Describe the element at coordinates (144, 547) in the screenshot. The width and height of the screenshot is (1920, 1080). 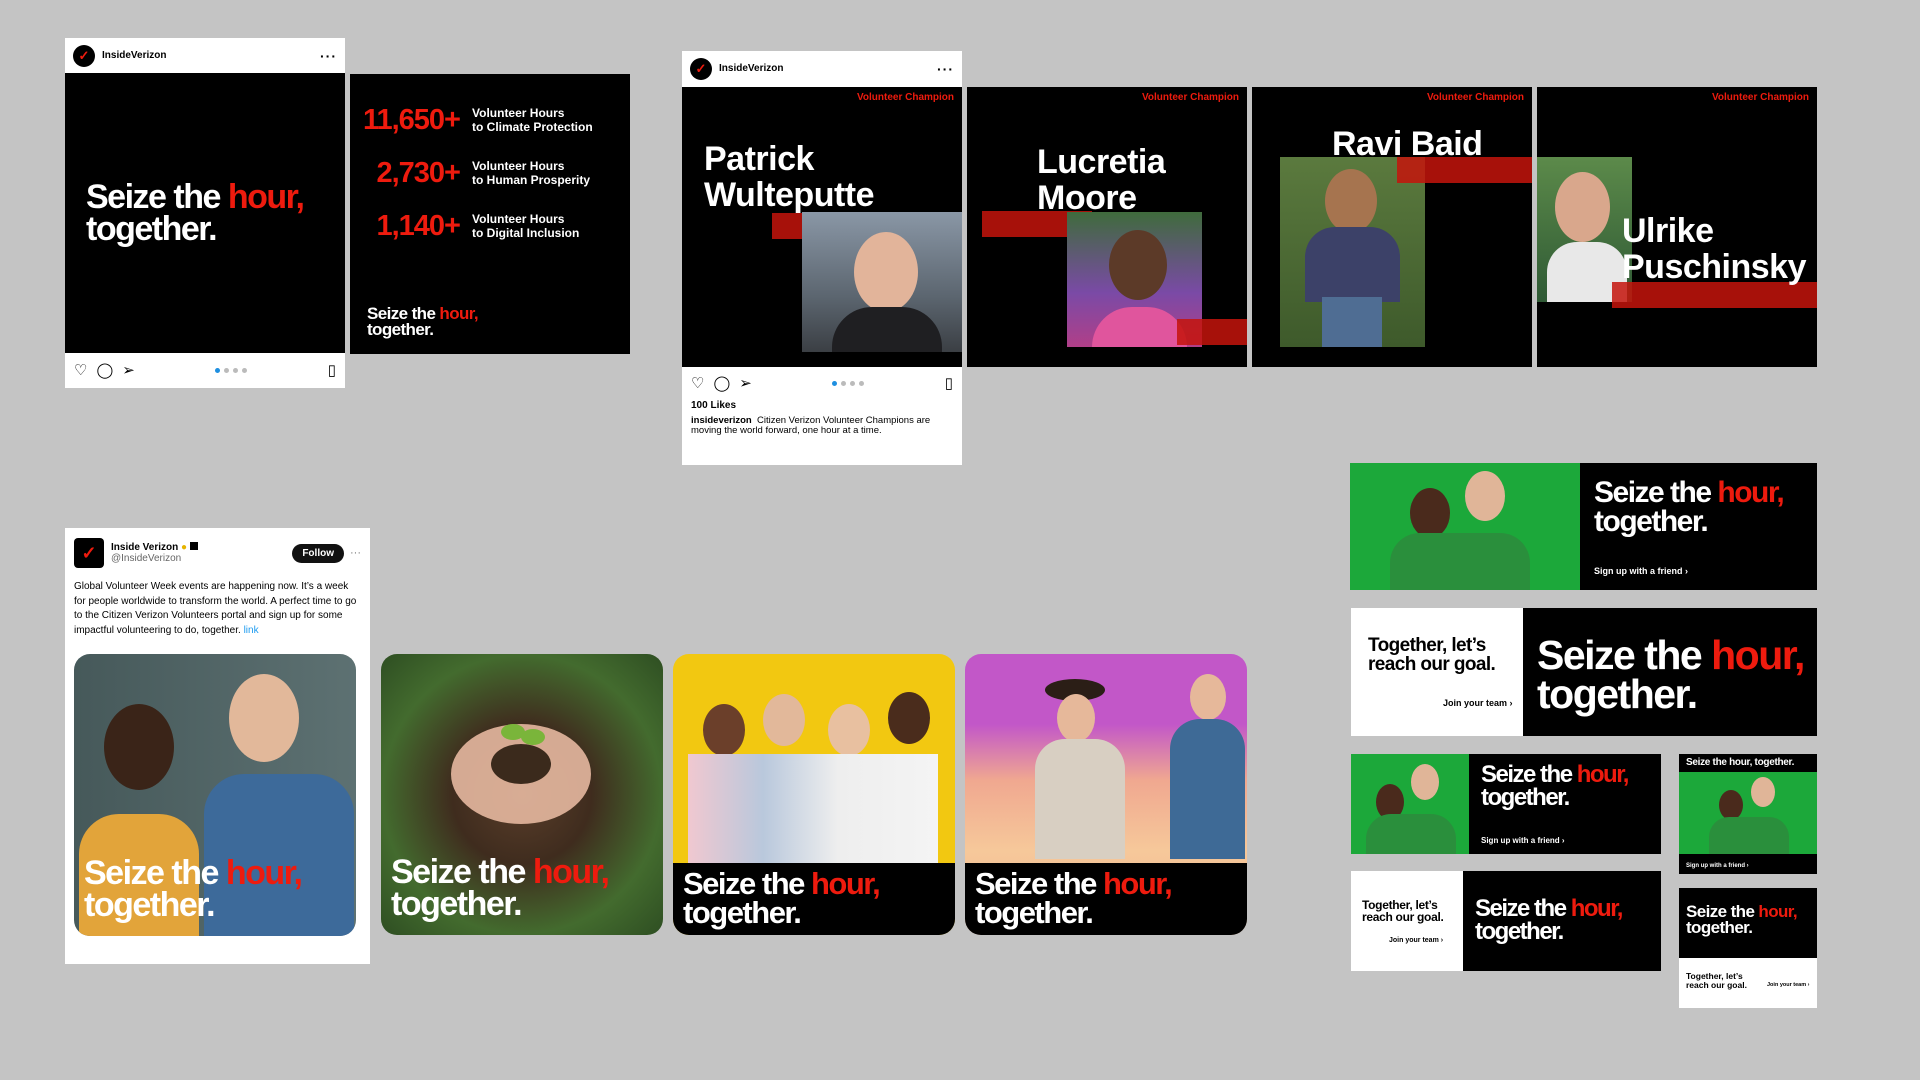
I see `tweet-display-name: Inside Verizon` at that location.